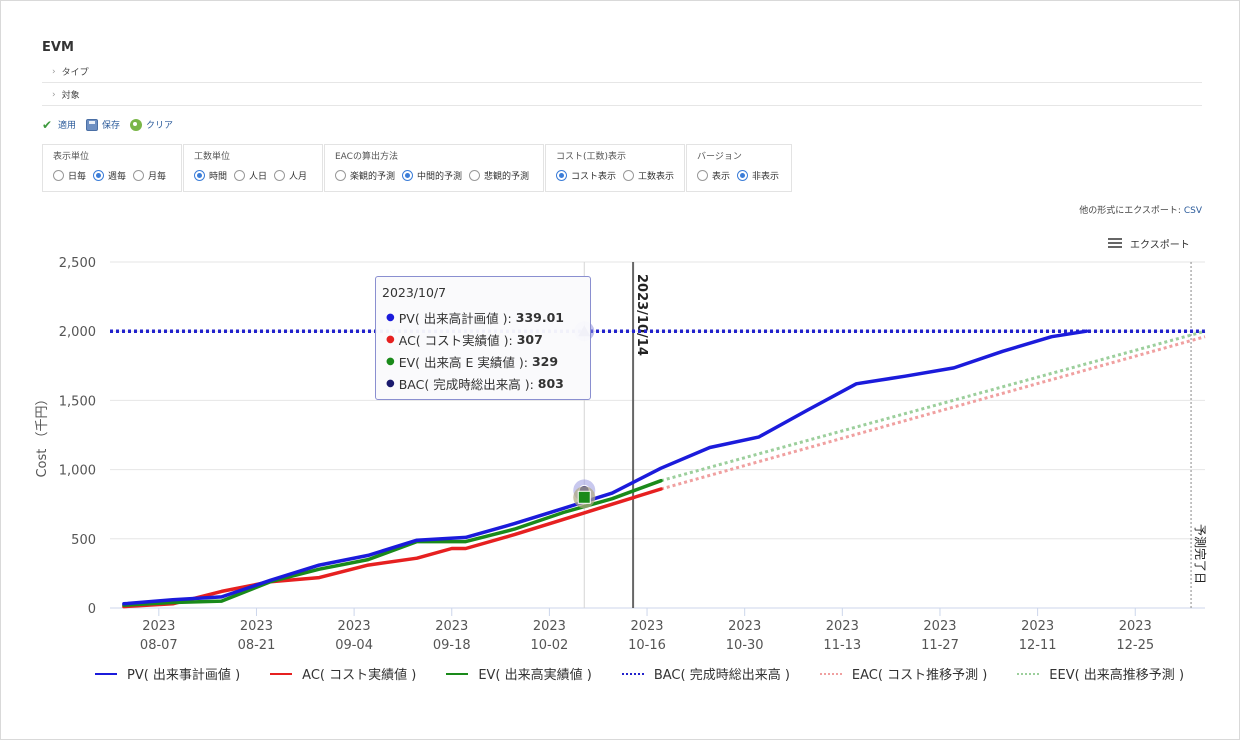  I want to click on legend-item-ac: AC( コスト実績値 ), so click(343, 673).